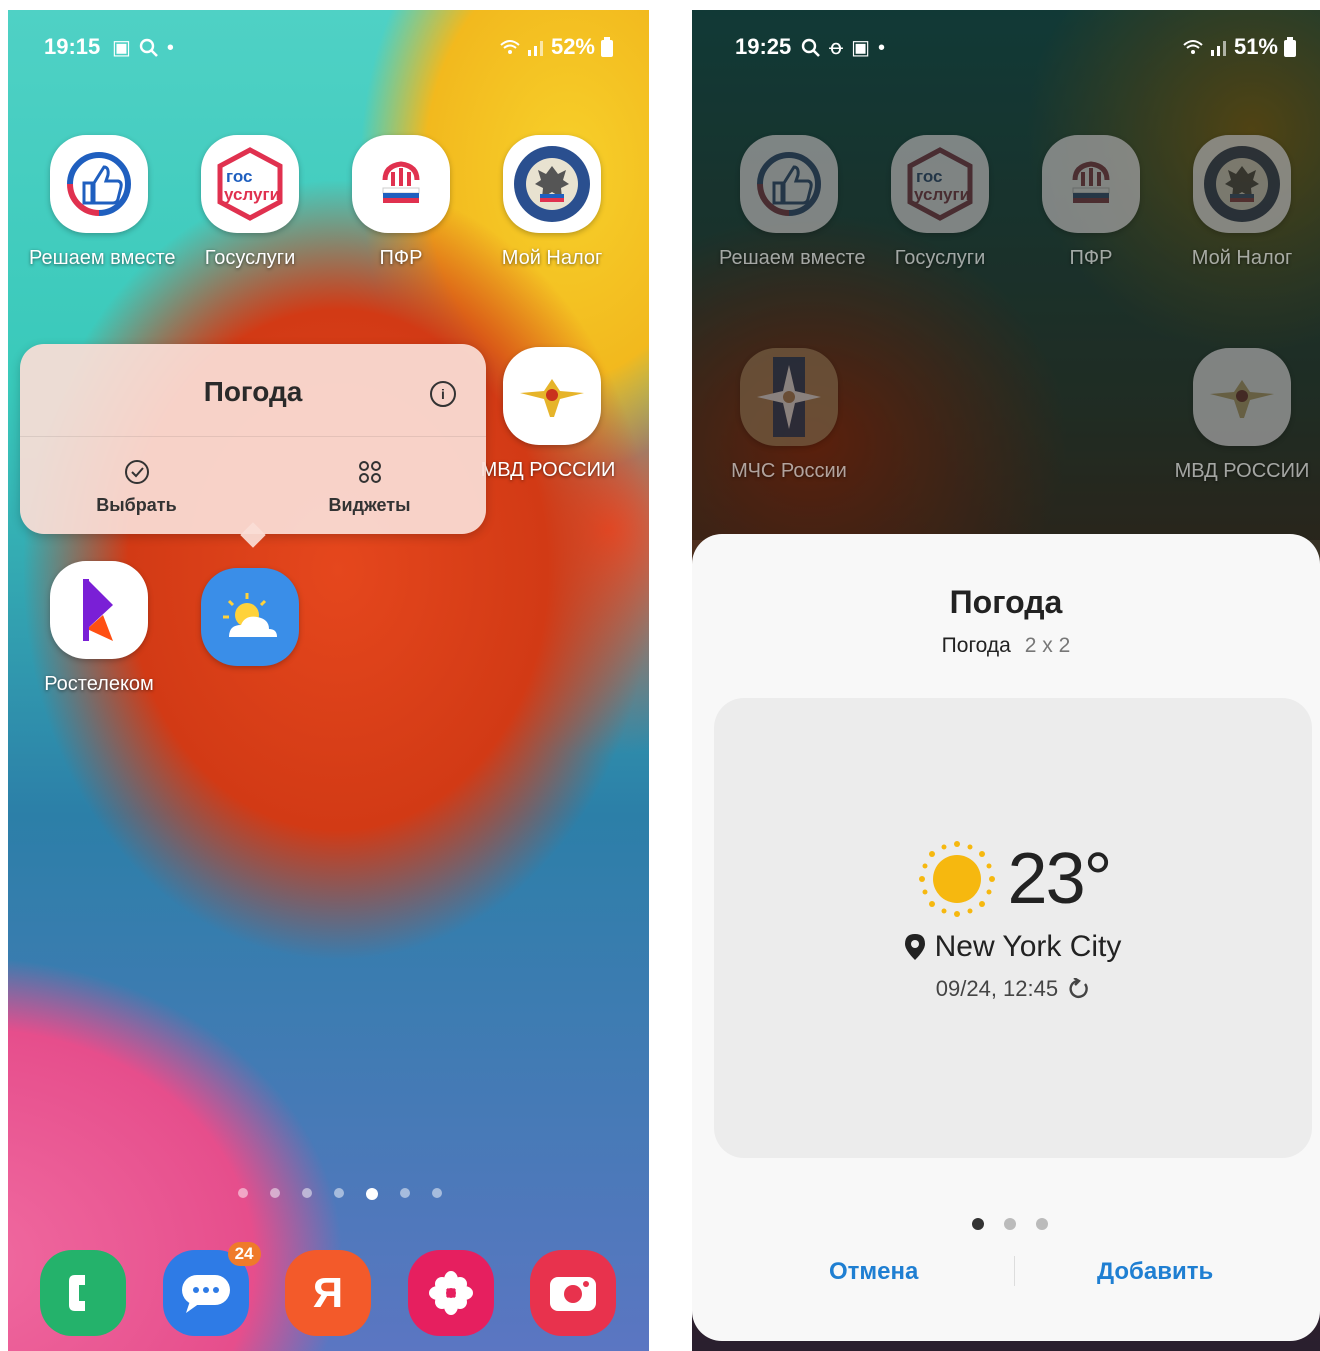 This screenshot has height=1351, width=1320. Describe the element at coordinates (1028, 946) in the screenshot. I see `city-name: New York City` at that location.